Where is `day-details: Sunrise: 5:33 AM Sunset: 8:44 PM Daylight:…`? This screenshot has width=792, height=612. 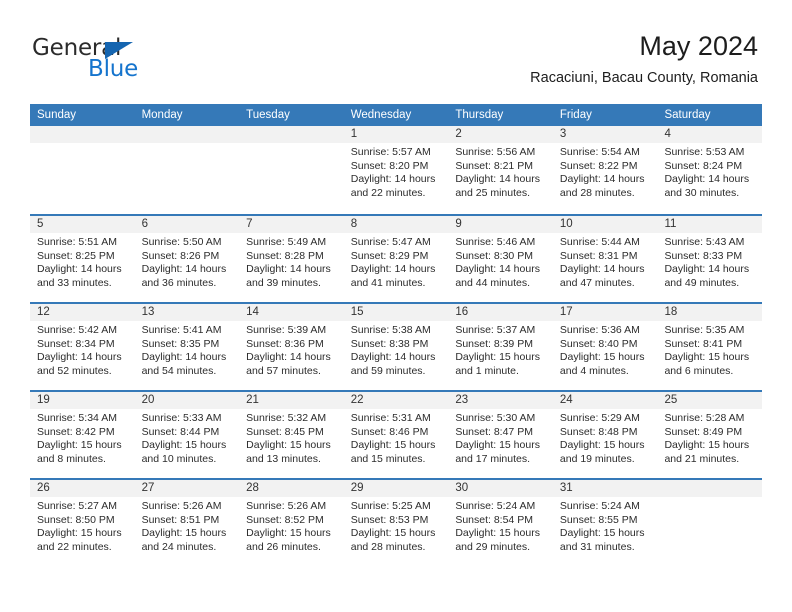 day-details: Sunrise: 5:33 AM Sunset: 8:44 PM Daylight:… is located at coordinates (187, 437).